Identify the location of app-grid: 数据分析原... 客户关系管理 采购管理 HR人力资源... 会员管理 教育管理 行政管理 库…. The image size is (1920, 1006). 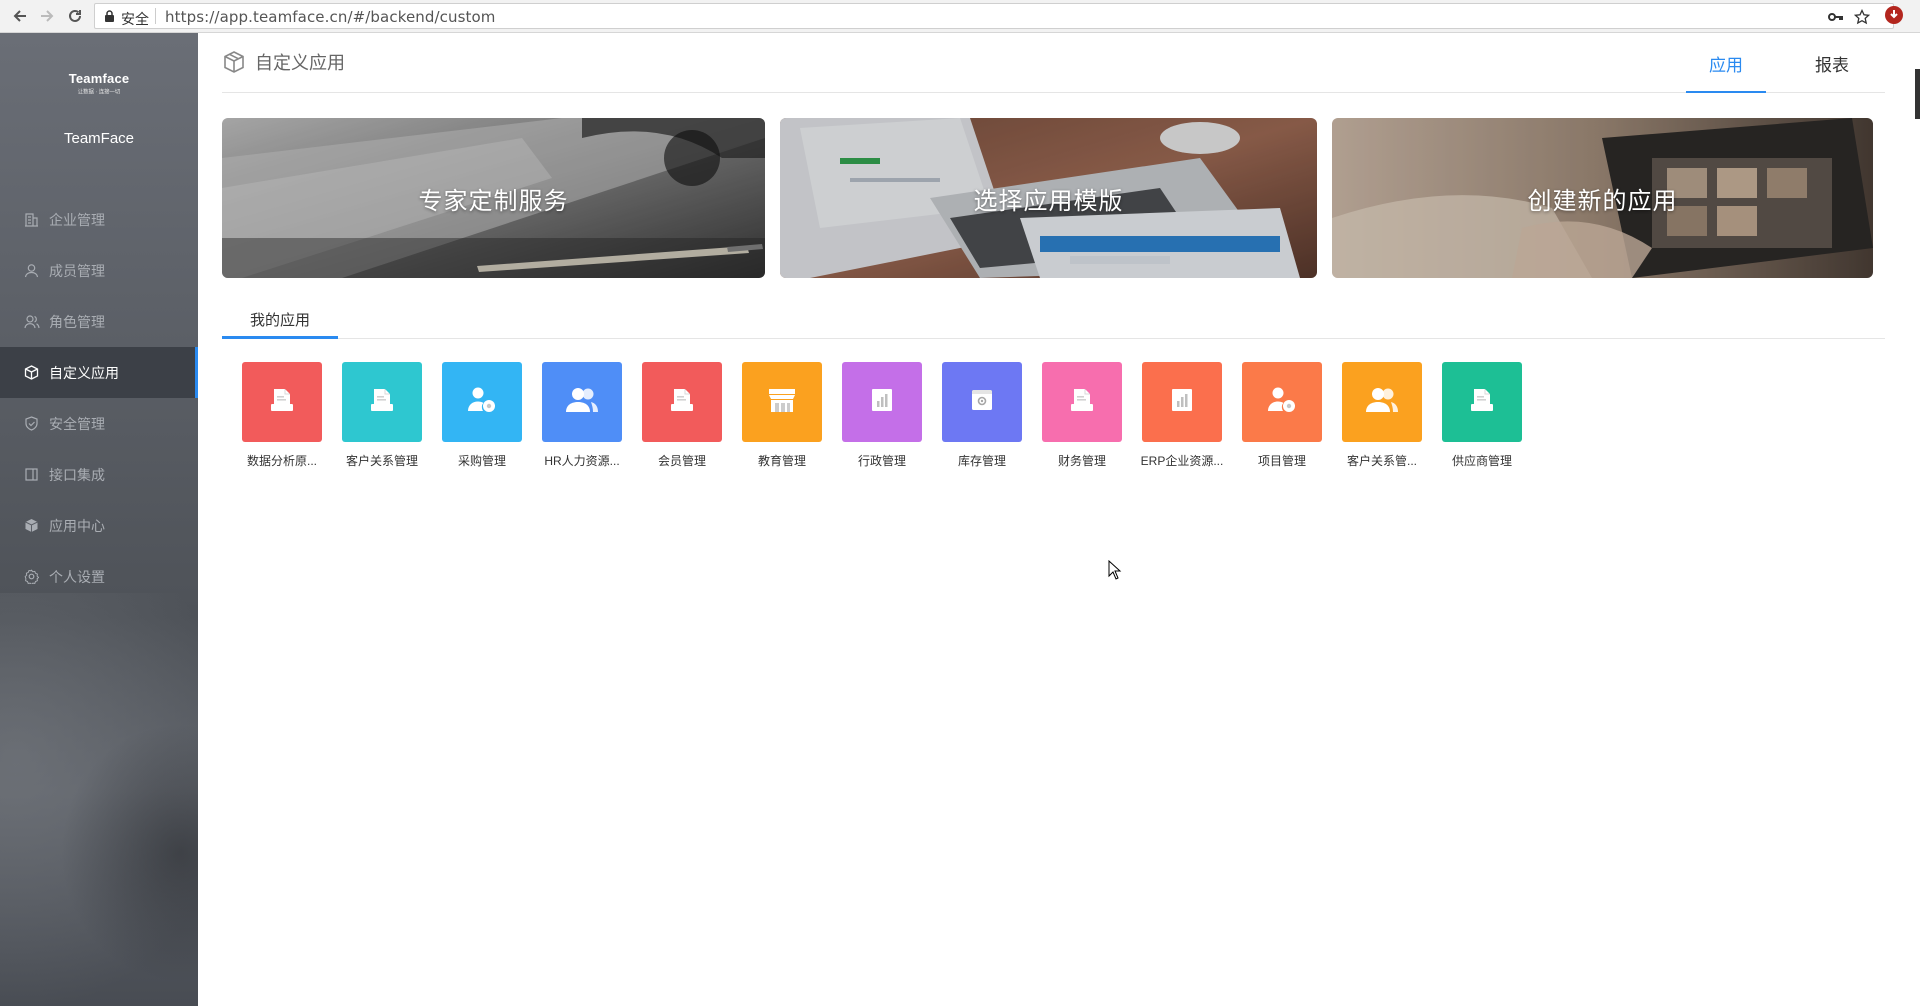
(882, 415).